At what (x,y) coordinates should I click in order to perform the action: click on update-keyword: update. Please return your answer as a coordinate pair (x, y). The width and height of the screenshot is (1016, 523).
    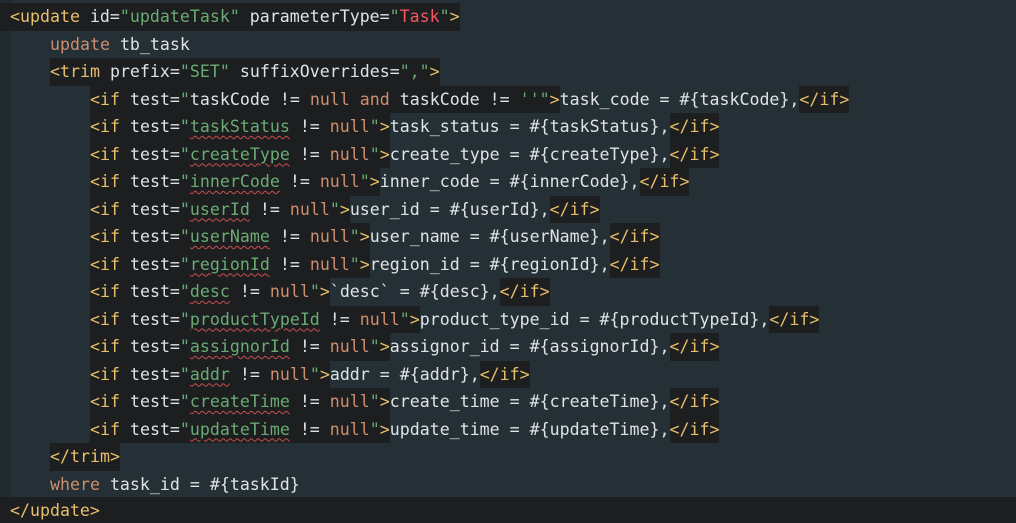
    Looking at the image, I should click on (80, 44).